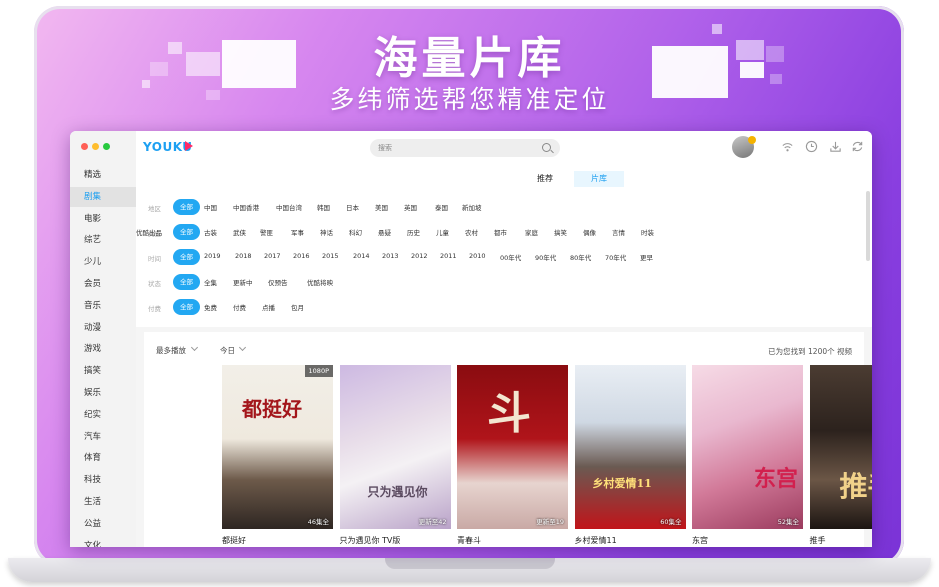 This screenshot has width=939, height=587. I want to click on sidebar-item: 精选, so click(103, 175).